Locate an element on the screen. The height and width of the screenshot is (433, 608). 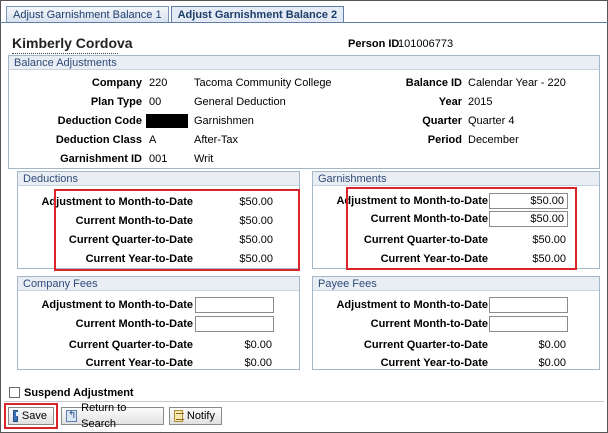
save-highlight-box is located at coordinates (31, 416).